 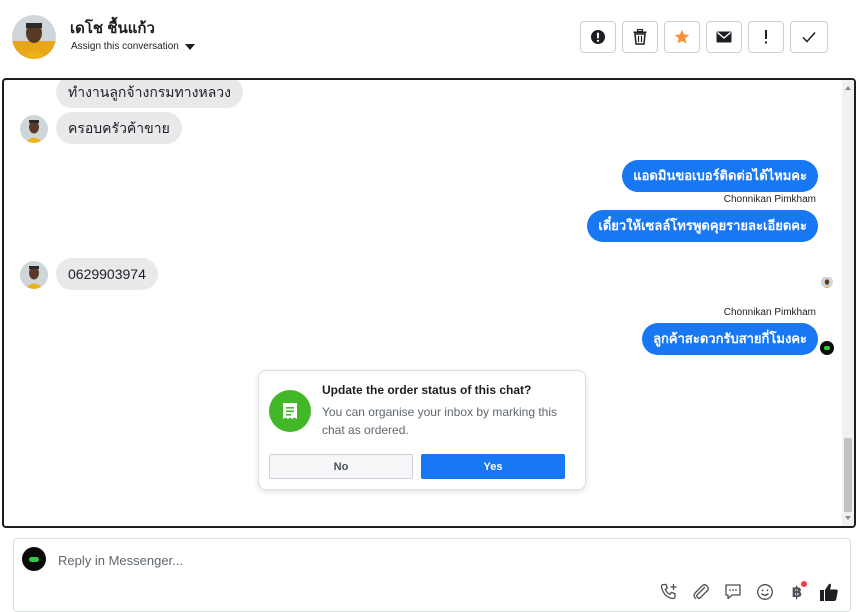 I want to click on outgoing-message: แอดมินขอเบอร์ติดต่อได้ไหมคะ, so click(x=720, y=176).